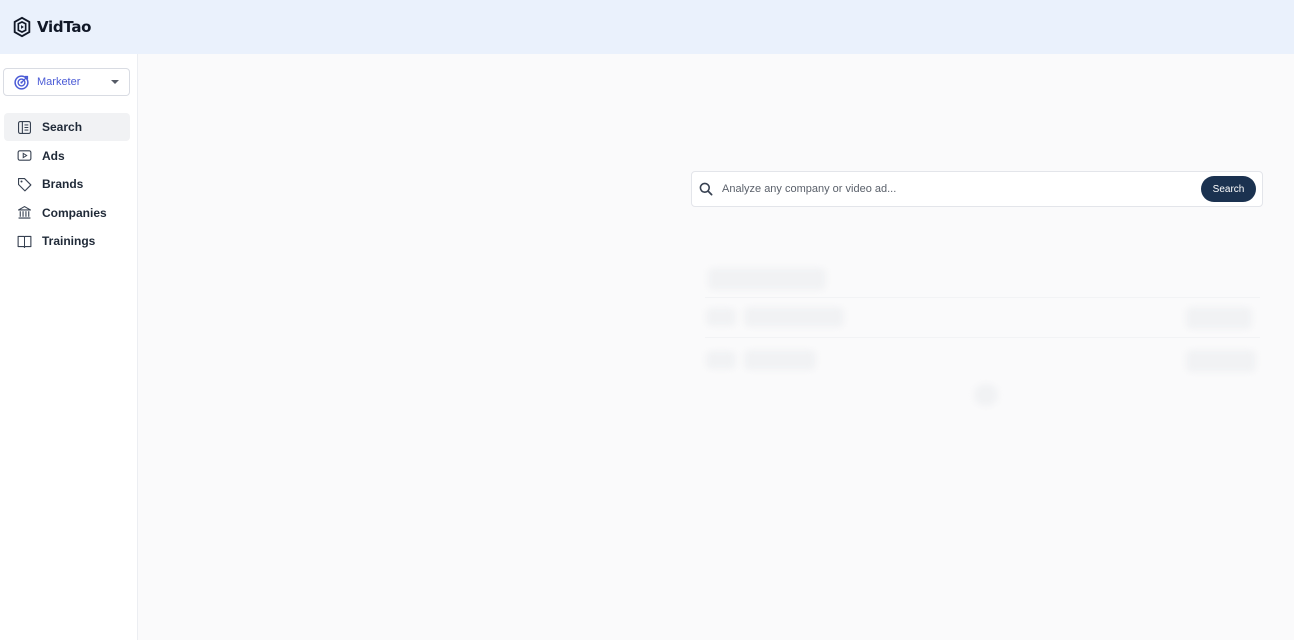 The height and width of the screenshot is (640, 1294). What do you see at coordinates (24, 155) in the screenshot?
I see `play-icon` at bounding box center [24, 155].